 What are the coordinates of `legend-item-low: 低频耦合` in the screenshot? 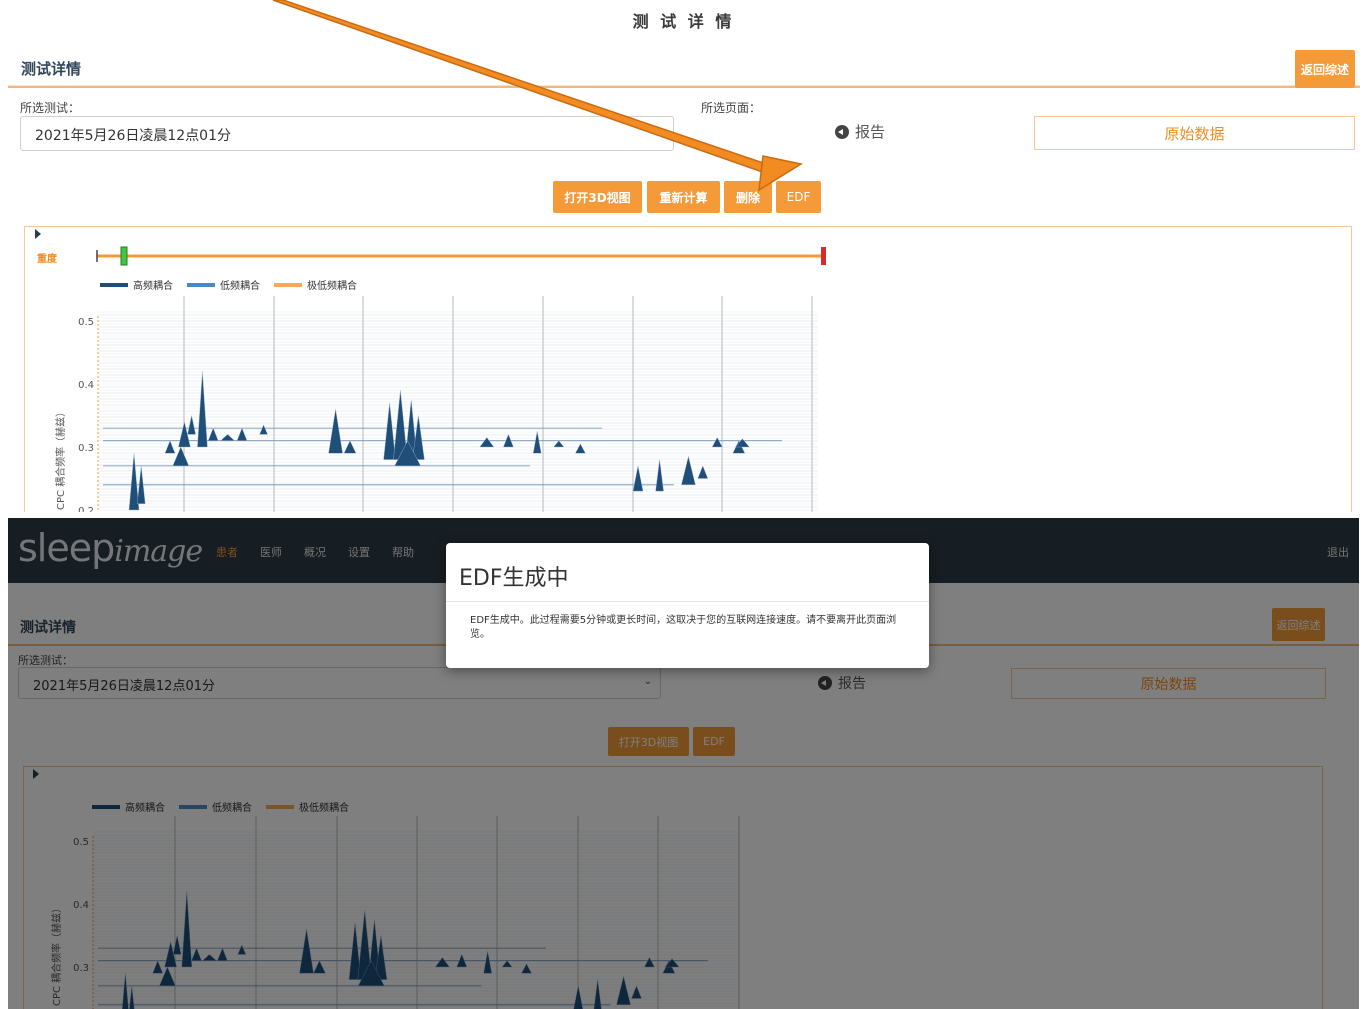 It's located at (223, 284).